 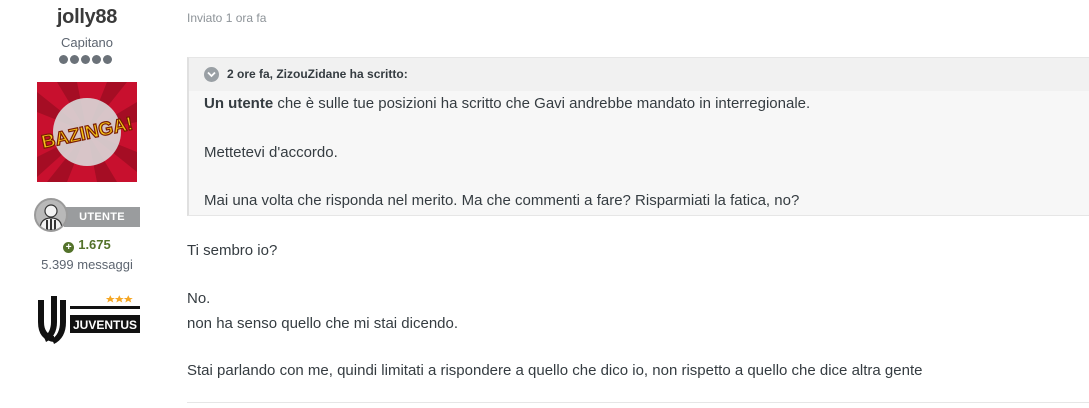 What do you see at coordinates (94, 244) in the screenshot?
I see `reputation-value: 1.675` at bounding box center [94, 244].